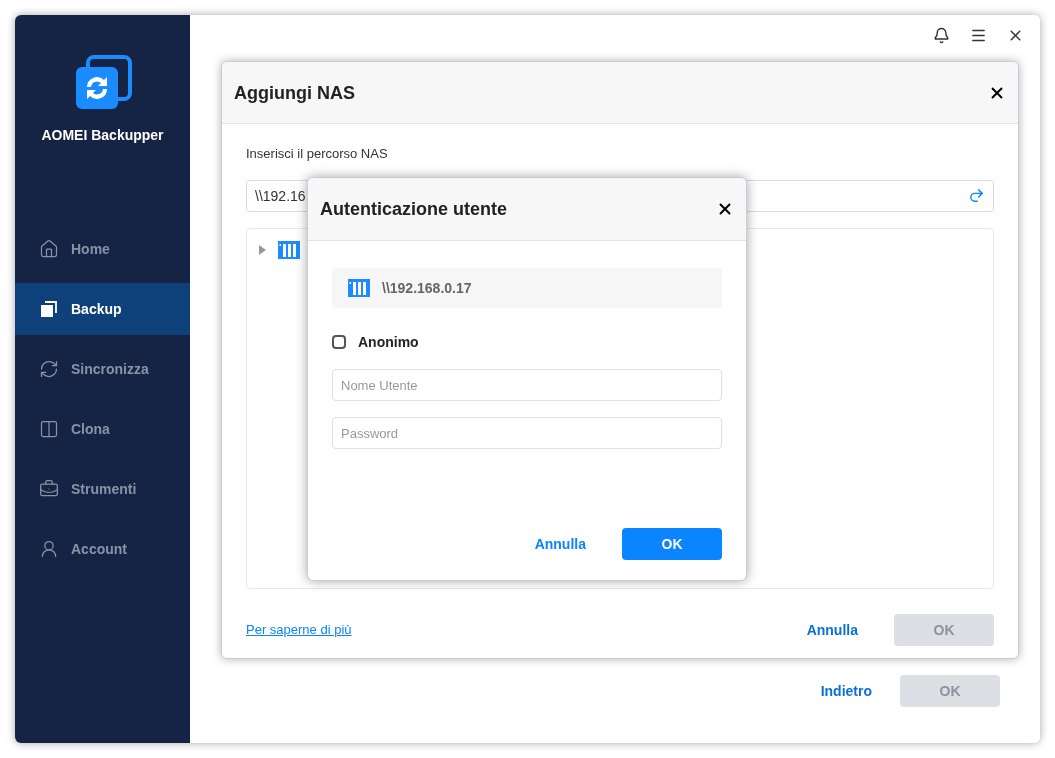 Image resolution: width=1055 pixels, height=758 pixels. I want to click on stacked-squares-icon, so click(49, 309).